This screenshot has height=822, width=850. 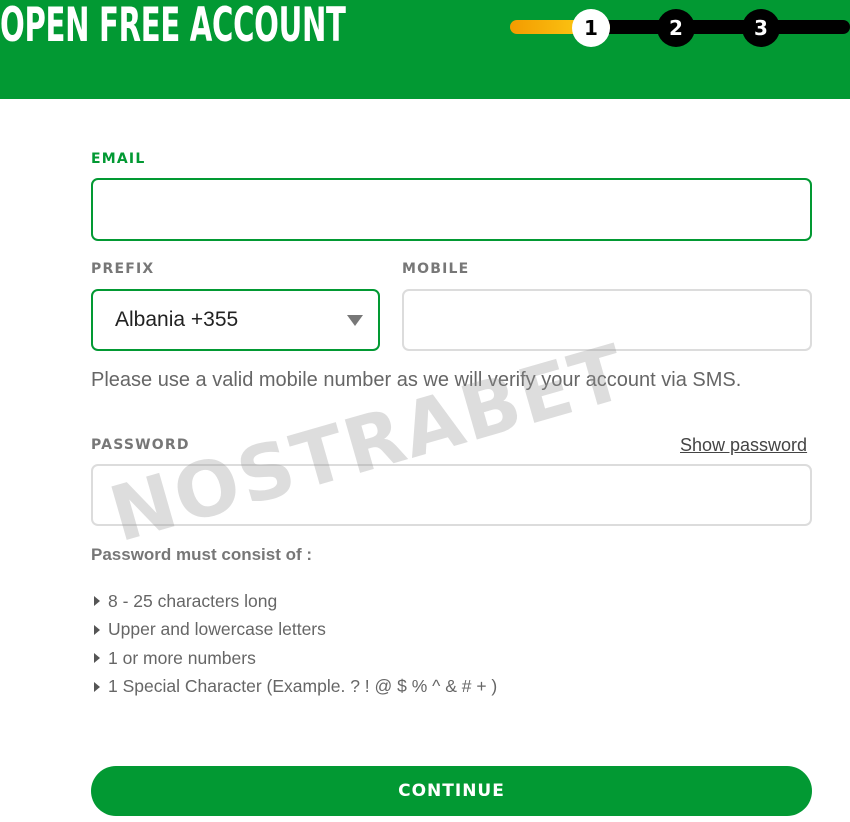 What do you see at coordinates (591, 28) in the screenshot?
I see `step-1: 1` at bounding box center [591, 28].